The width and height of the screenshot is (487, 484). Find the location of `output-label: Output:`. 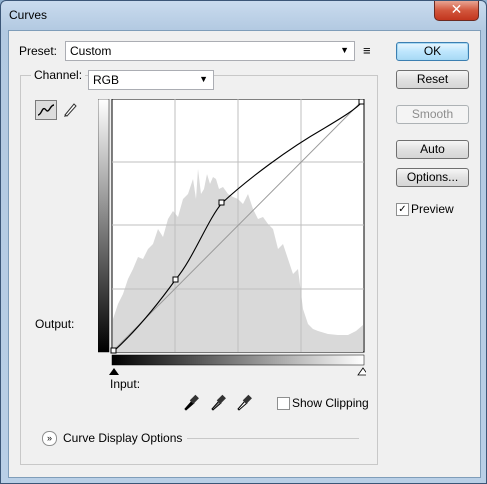

output-label: Output: is located at coordinates (55, 324).